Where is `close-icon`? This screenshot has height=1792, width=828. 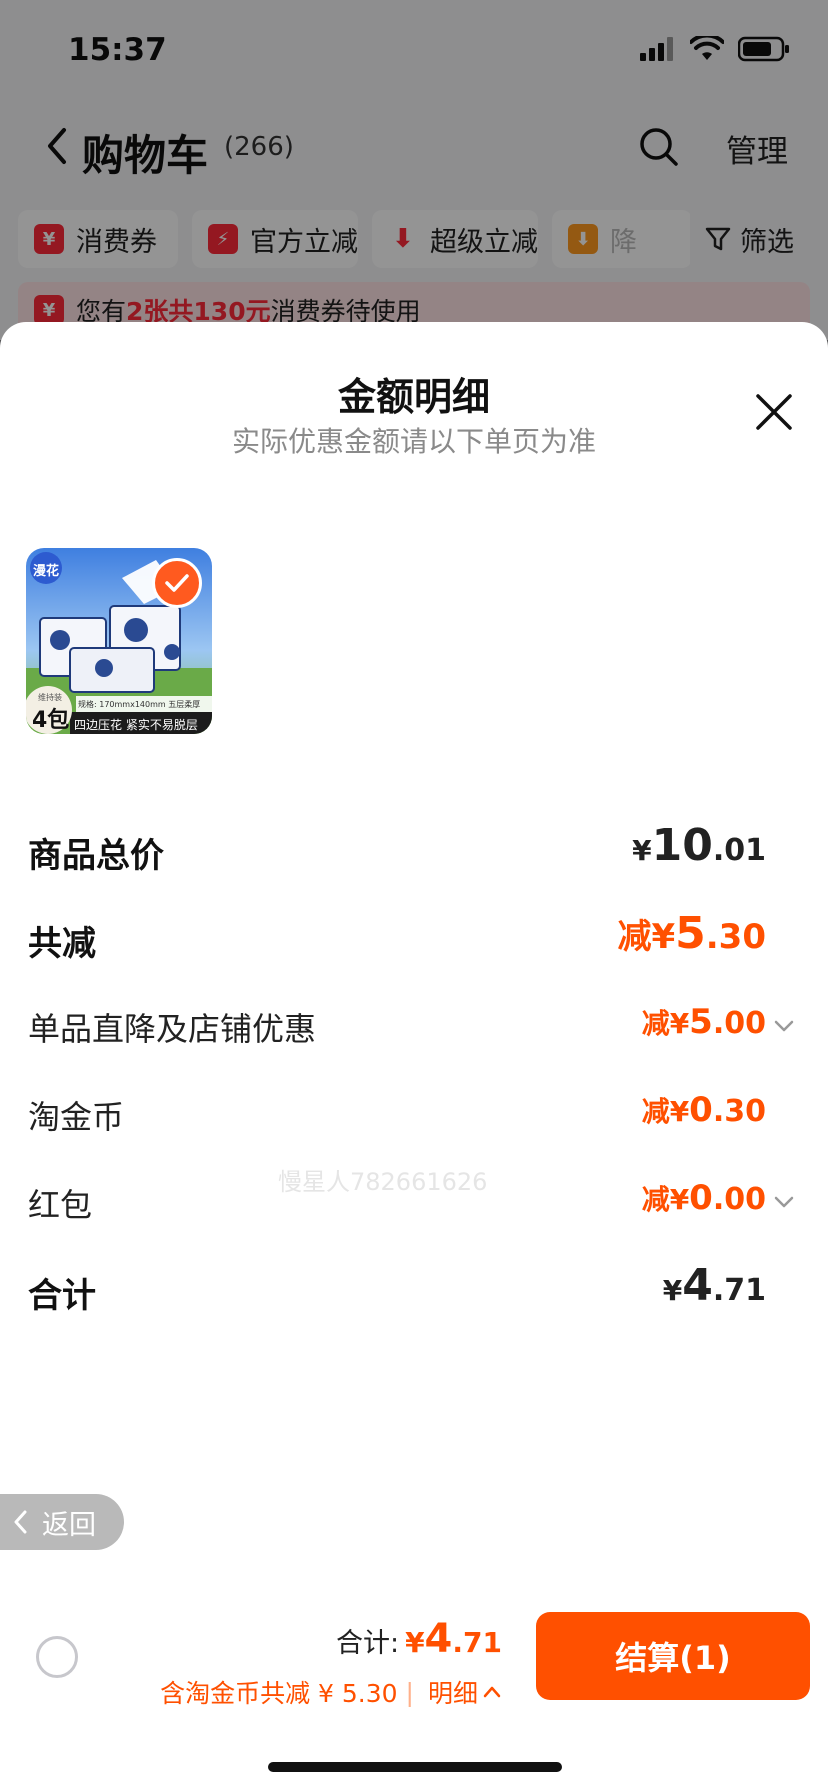 close-icon is located at coordinates (774, 412).